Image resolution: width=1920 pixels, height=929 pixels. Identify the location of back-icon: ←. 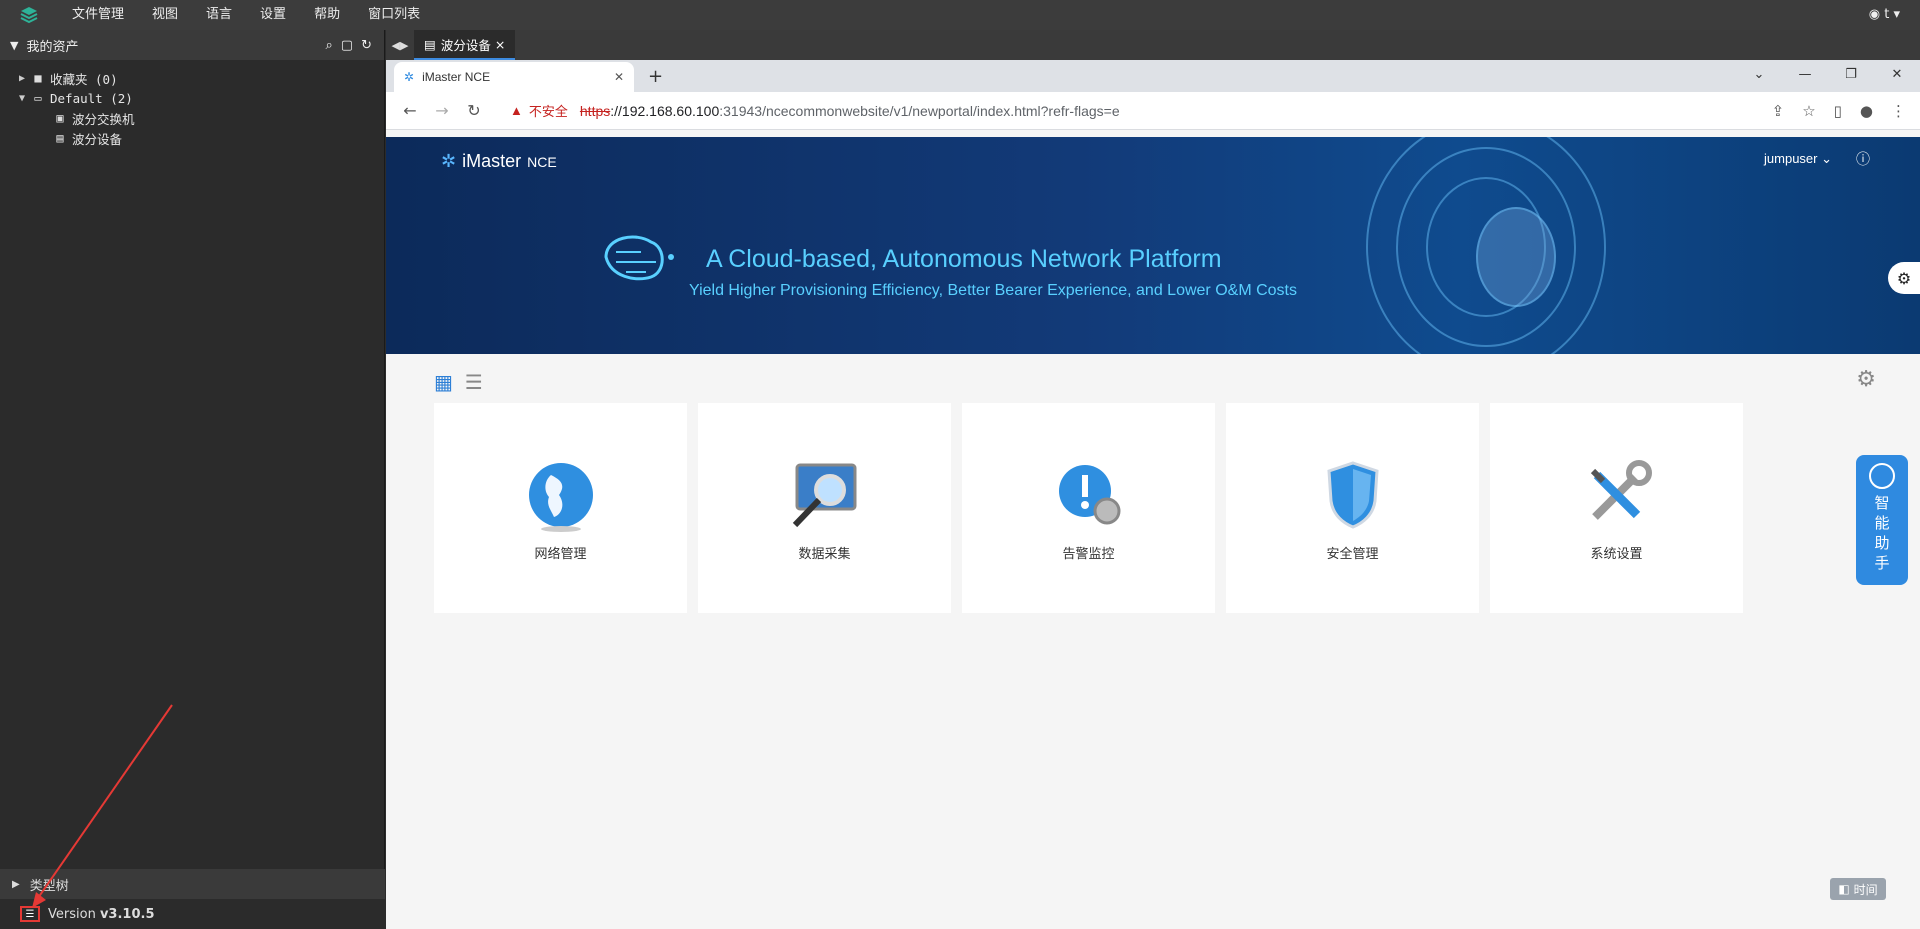
(410, 110).